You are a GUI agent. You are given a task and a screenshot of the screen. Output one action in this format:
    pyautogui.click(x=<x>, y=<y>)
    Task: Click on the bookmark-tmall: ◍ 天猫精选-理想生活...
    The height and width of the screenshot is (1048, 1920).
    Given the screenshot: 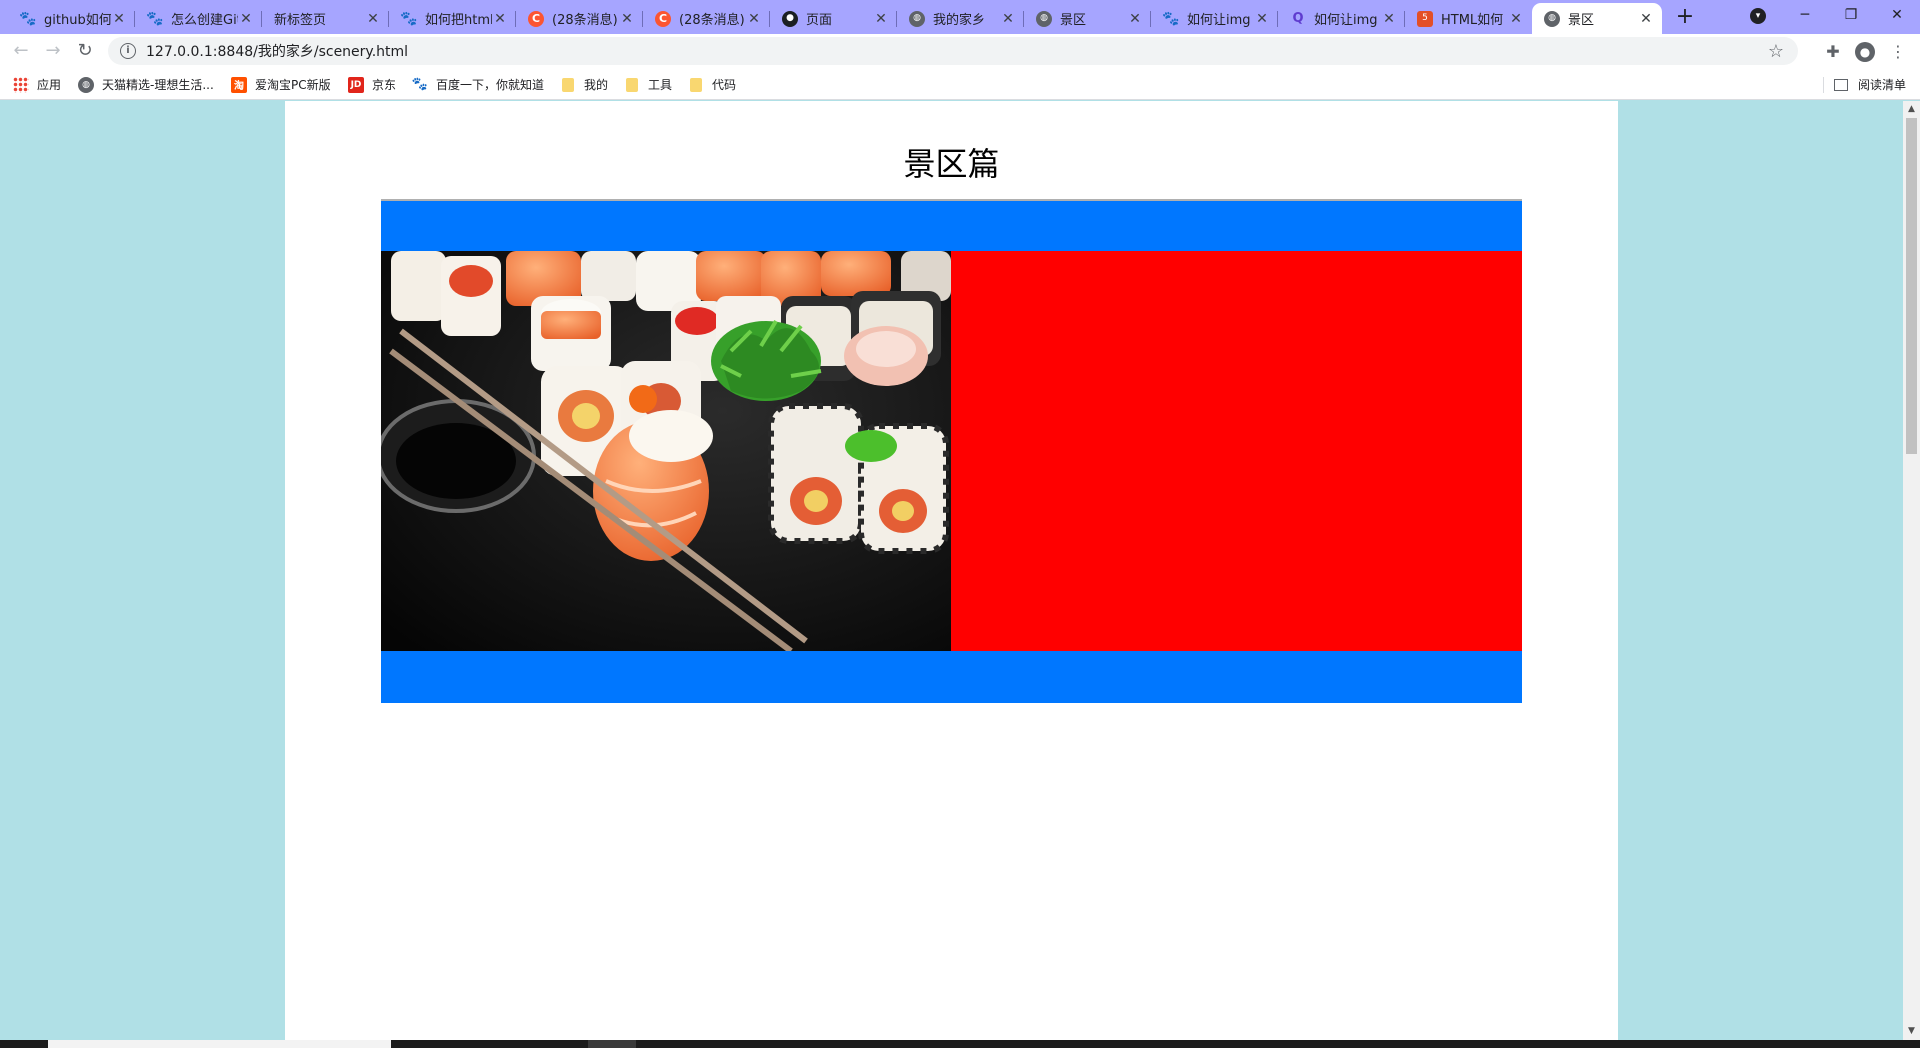 What is the action you would take?
    pyautogui.click(x=146, y=84)
    